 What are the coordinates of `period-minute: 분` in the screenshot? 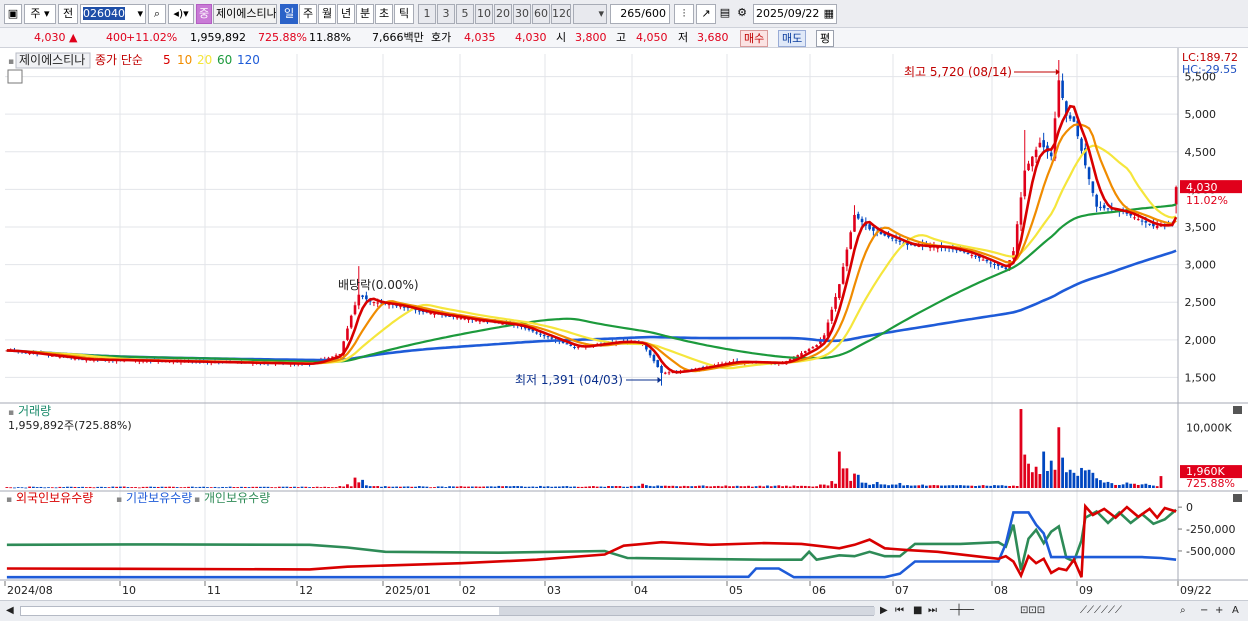 It's located at (365, 14).